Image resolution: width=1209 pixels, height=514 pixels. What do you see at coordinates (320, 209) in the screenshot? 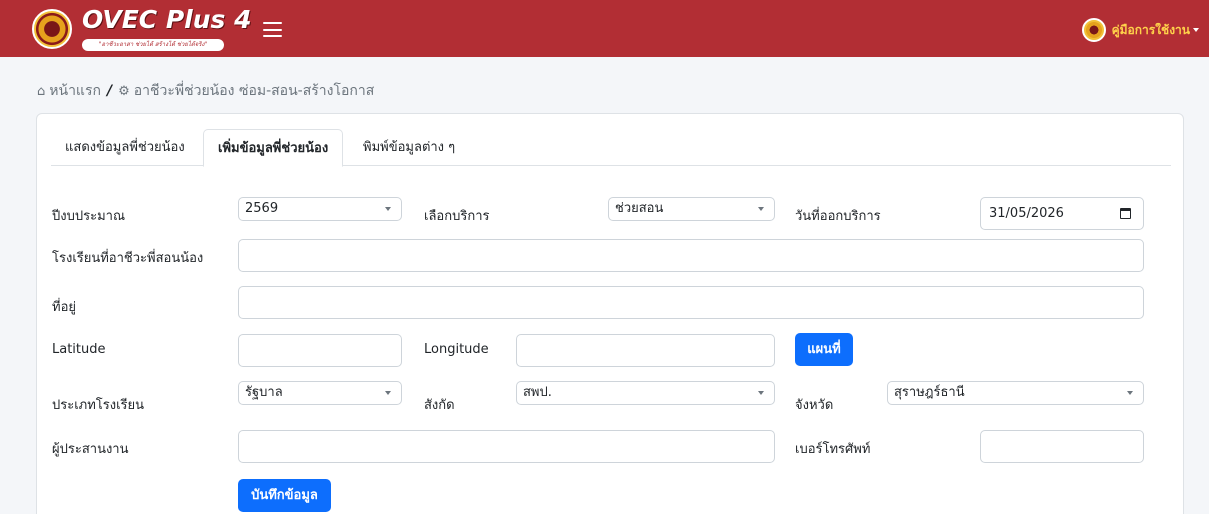
I see `fiscal-year-select: 2569` at bounding box center [320, 209].